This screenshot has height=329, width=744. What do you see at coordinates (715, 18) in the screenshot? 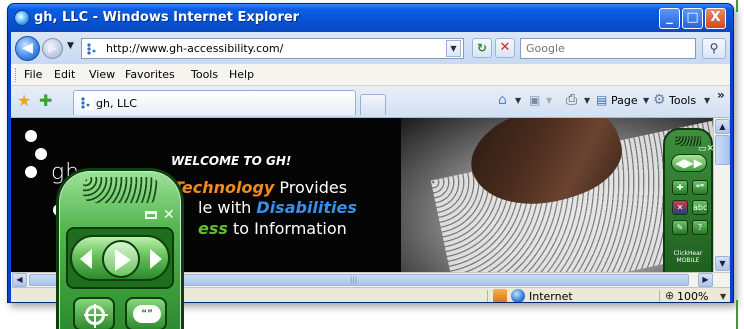
I see `close-button: X` at bounding box center [715, 18].